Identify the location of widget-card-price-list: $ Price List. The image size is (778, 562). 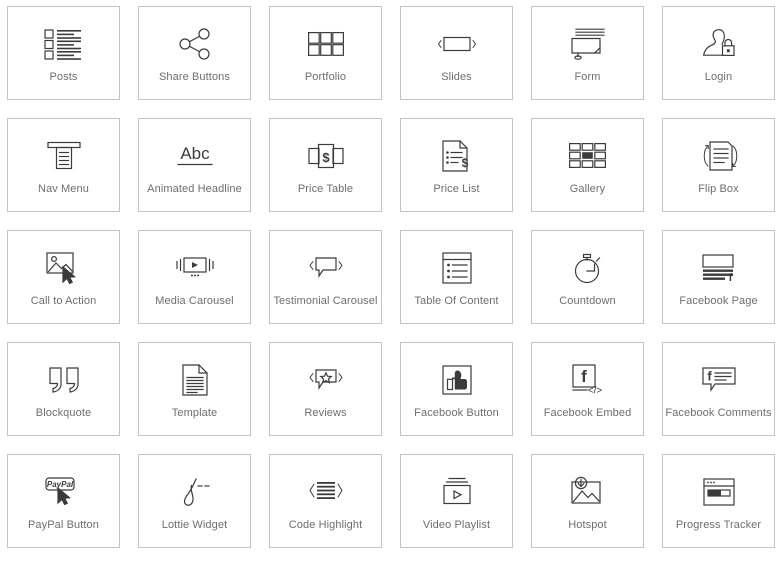
(456, 165).